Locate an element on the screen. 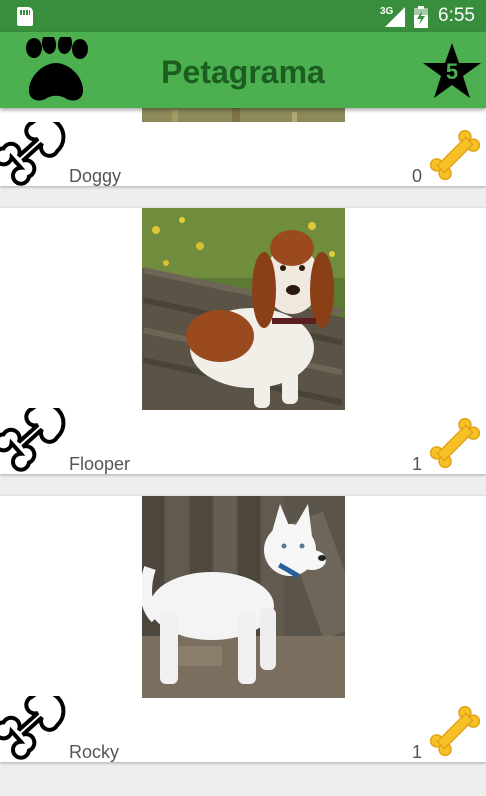  favorites-count: 5 is located at coordinates (452, 71).